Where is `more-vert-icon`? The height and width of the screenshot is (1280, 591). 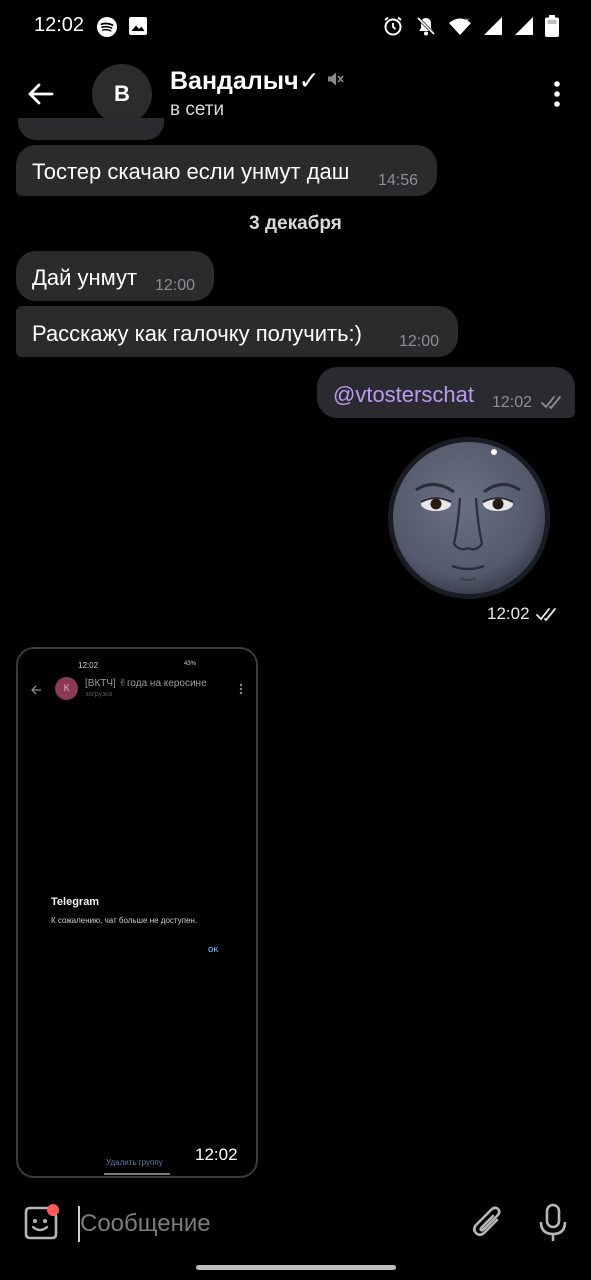
more-vert-icon is located at coordinates (557, 94).